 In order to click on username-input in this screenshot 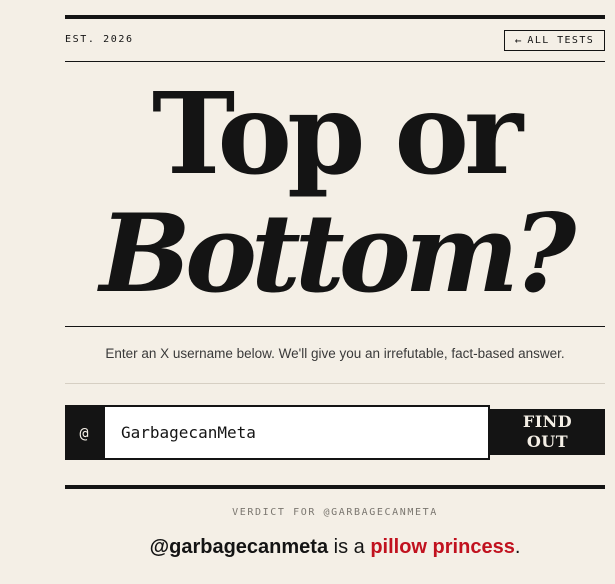, I will do `click(296, 432)`.